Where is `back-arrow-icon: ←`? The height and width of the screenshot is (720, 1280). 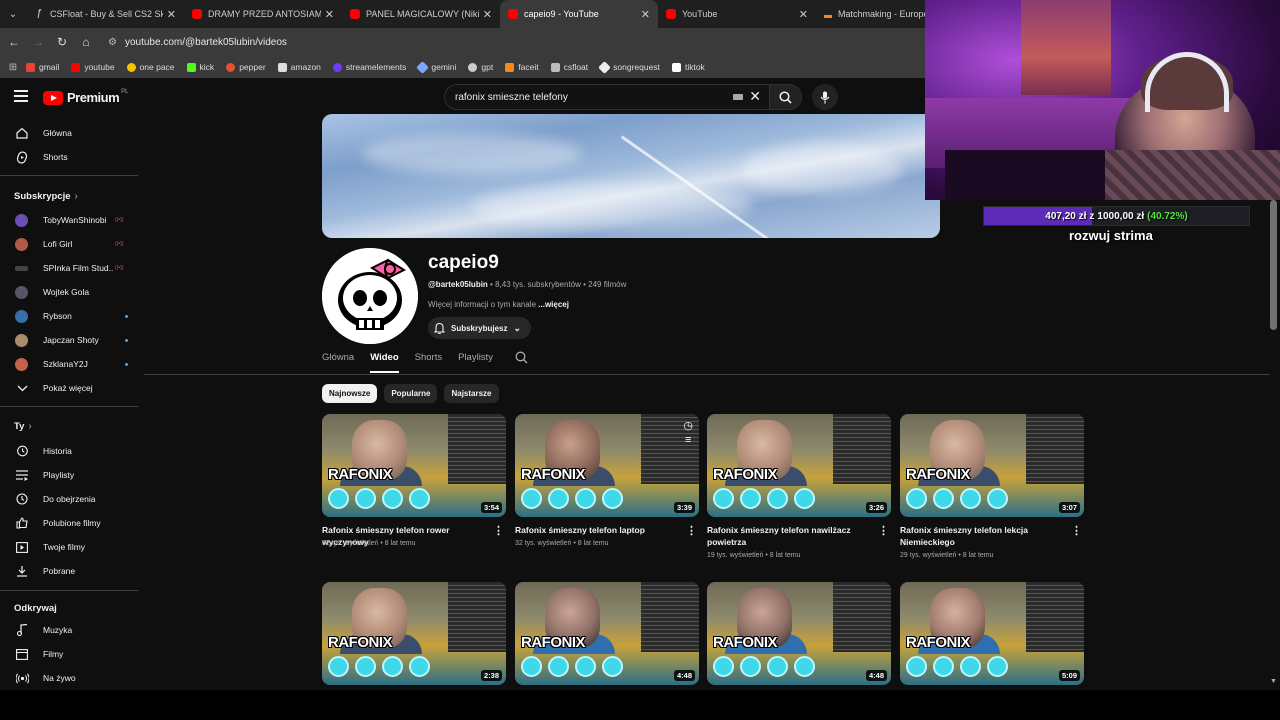 back-arrow-icon: ← is located at coordinates (14, 42).